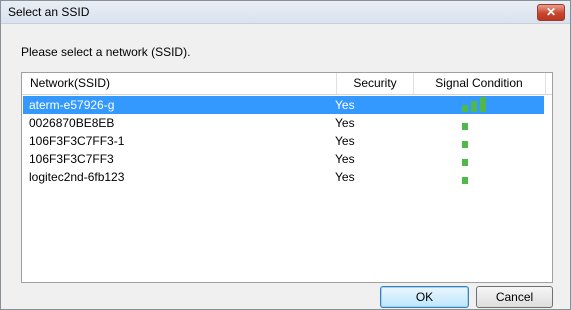  What do you see at coordinates (283, 159) in the screenshot?
I see `network-row: 106F3F3C7FF3 Yes` at bounding box center [283, 159].